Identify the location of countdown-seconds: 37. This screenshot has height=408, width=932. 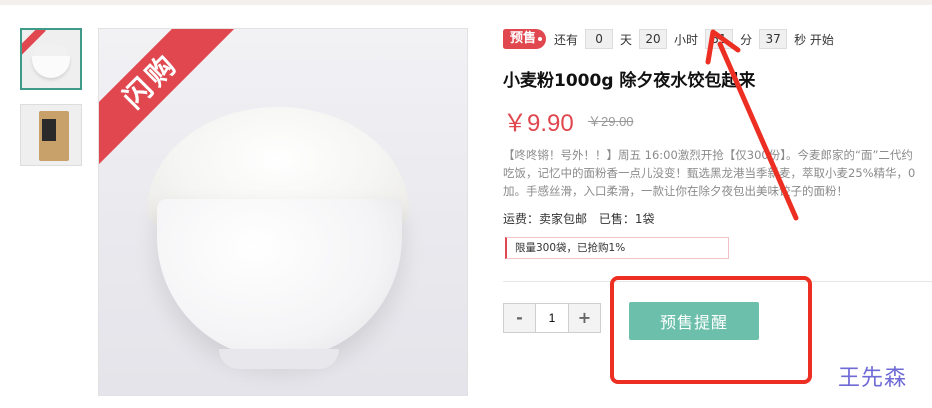
(773, 39).